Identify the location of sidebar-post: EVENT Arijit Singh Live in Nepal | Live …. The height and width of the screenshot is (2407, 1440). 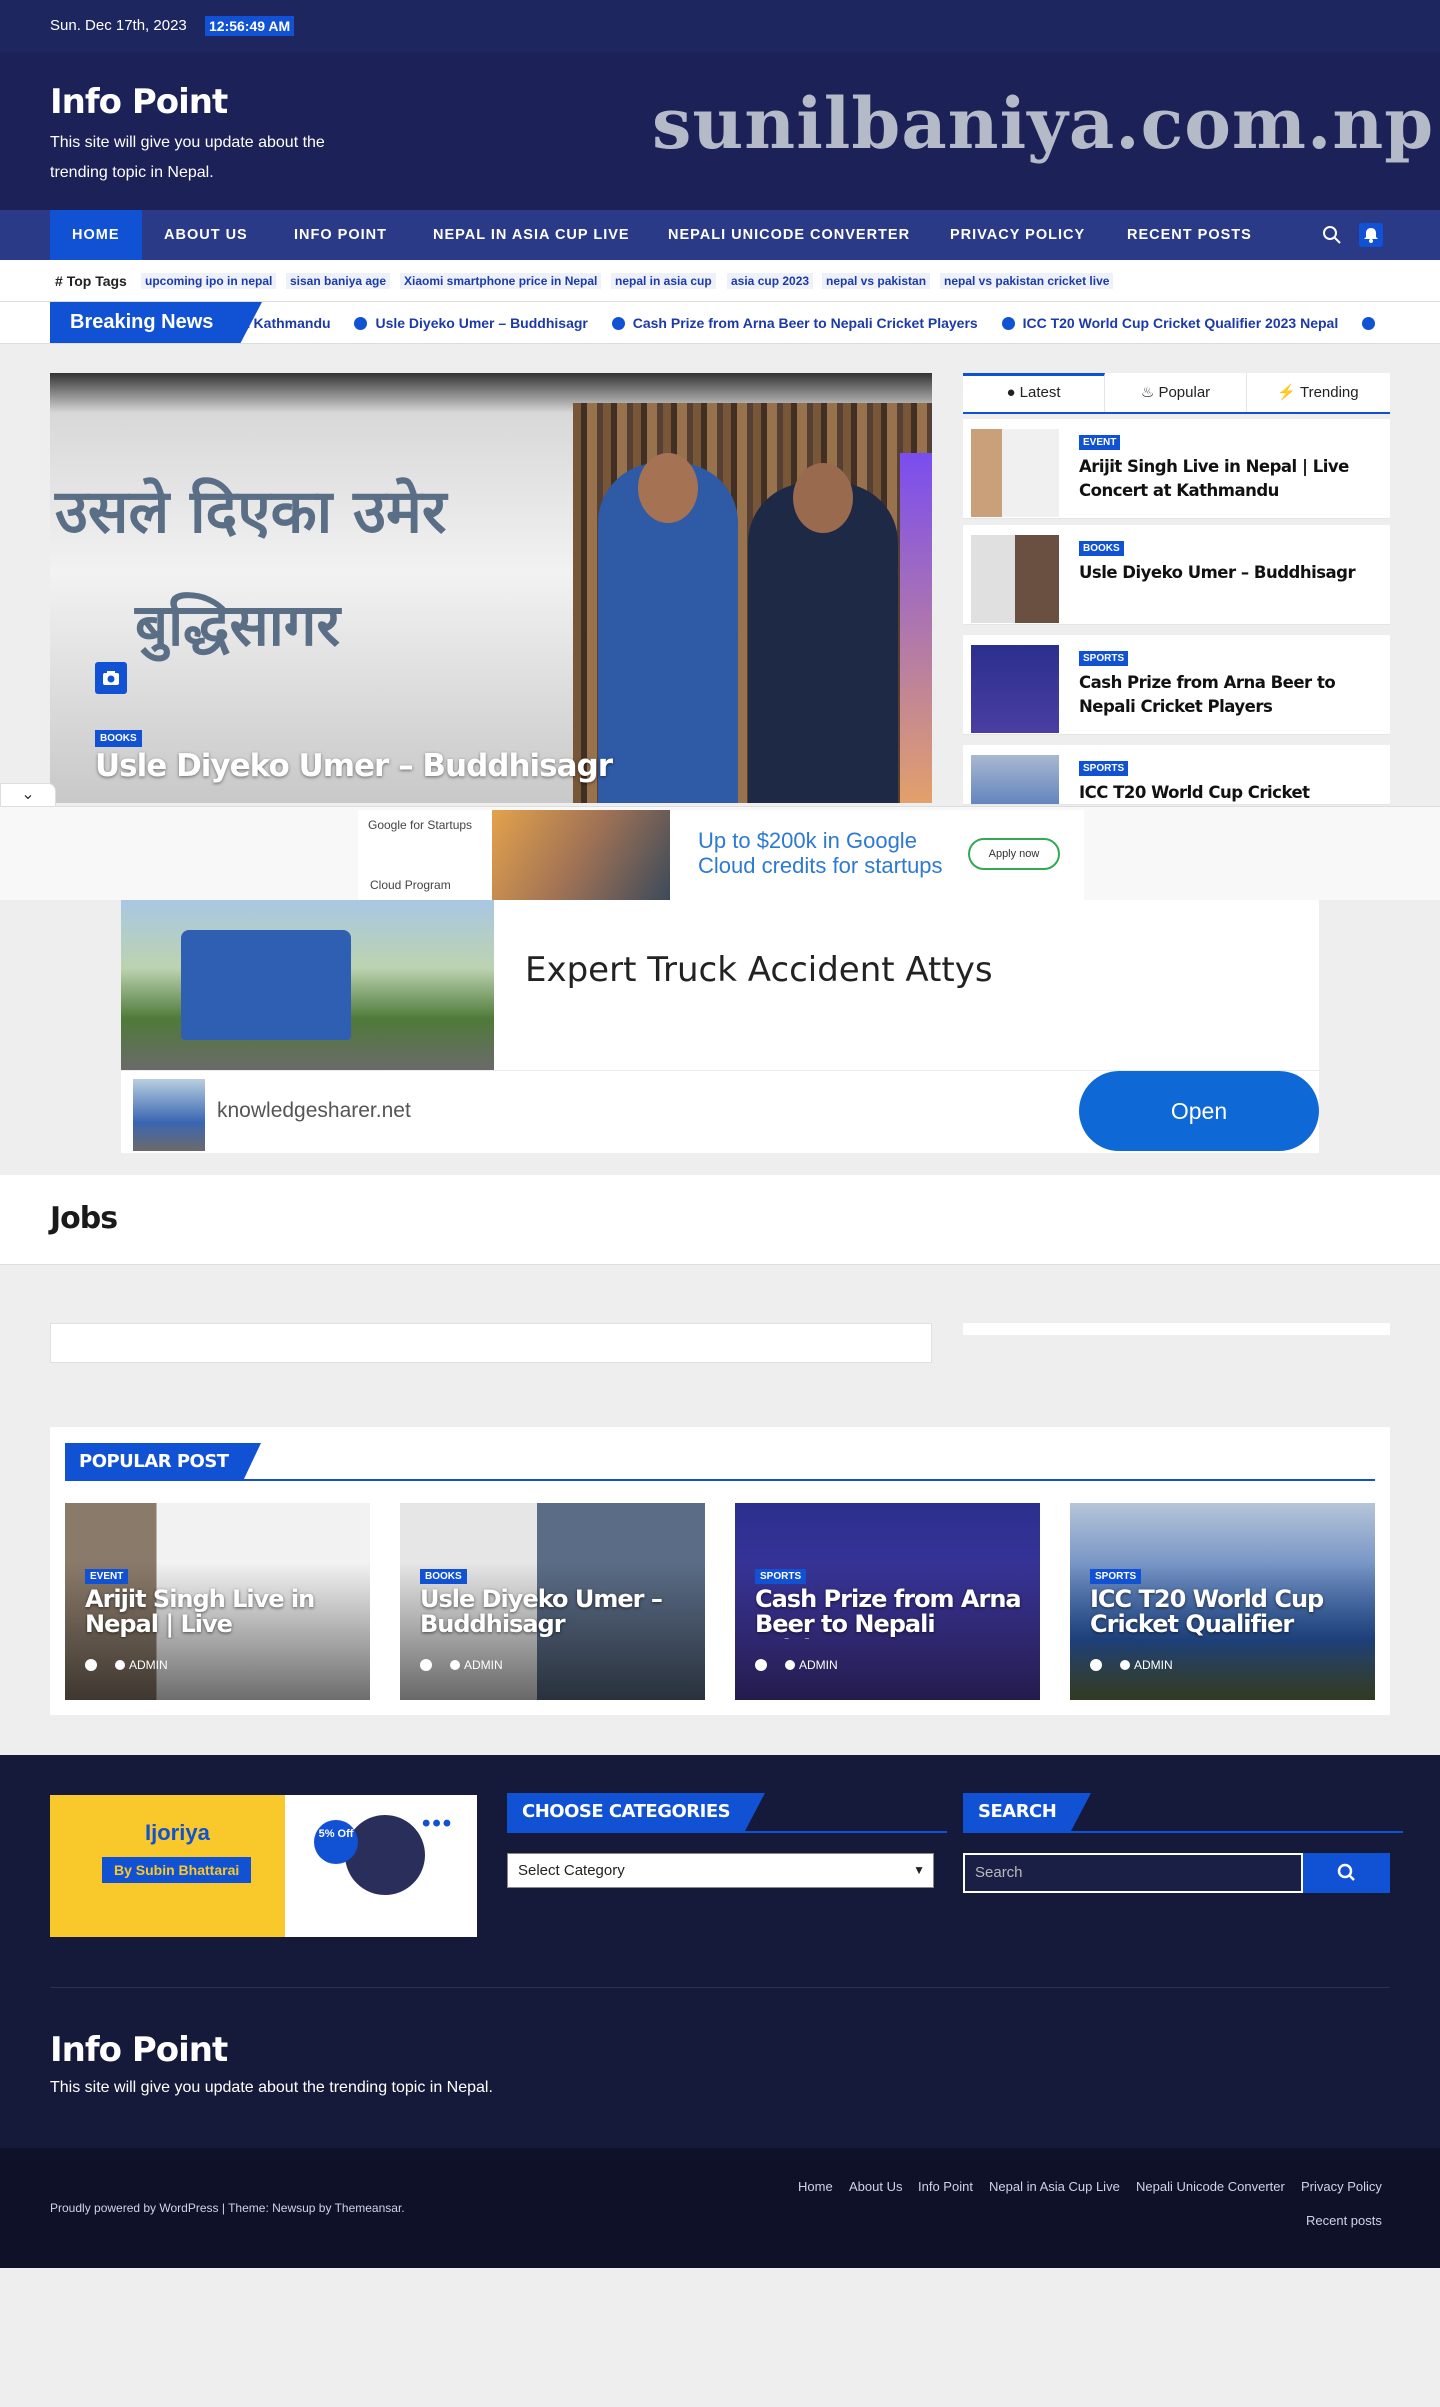
(1176, 469).